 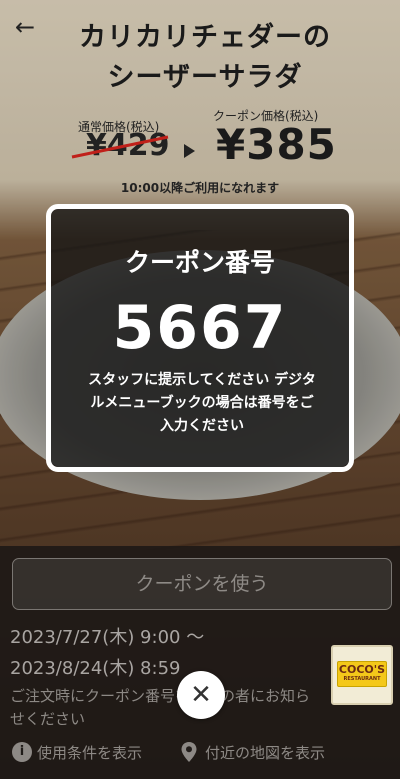 I want to click on use-coupon-button: クーポンを使う, so click(x=202, y=584).